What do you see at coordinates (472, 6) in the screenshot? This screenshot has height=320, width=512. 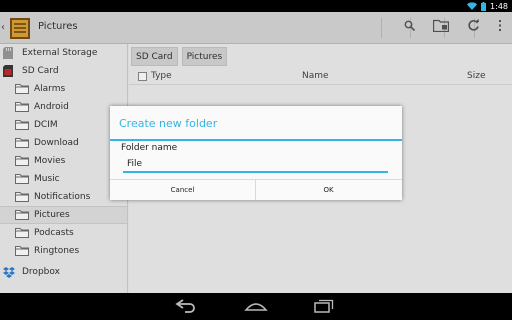 I see `wifi-icon` at bounding box center [472, 6].